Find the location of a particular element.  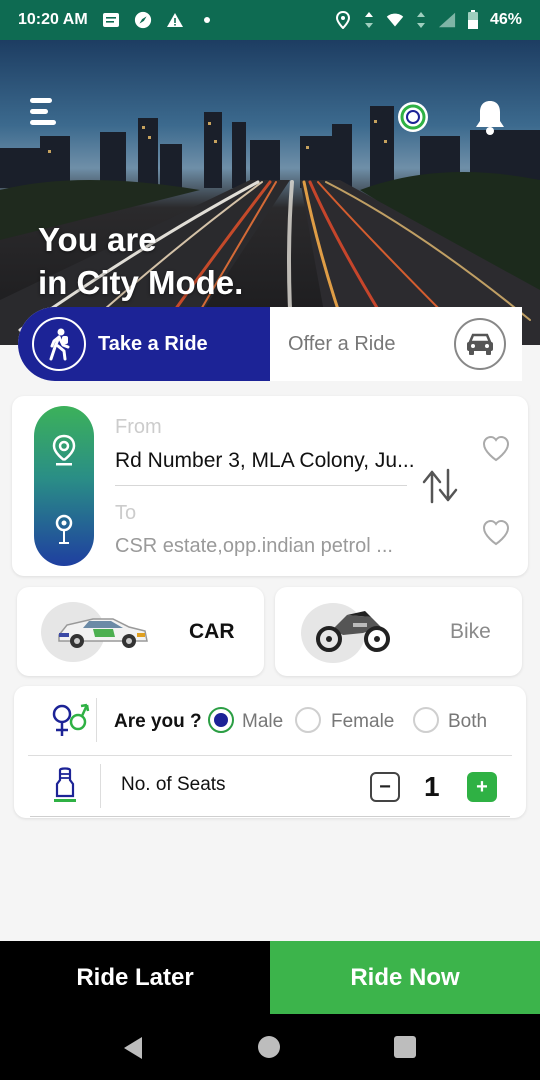

bike-label: Bike is located at coordinates (470, 631).